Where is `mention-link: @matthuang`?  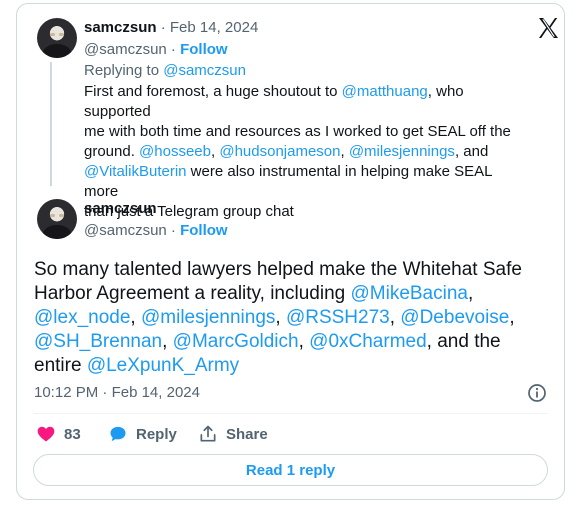 mention-link: @matthuang is located at coordinates (385, 91).